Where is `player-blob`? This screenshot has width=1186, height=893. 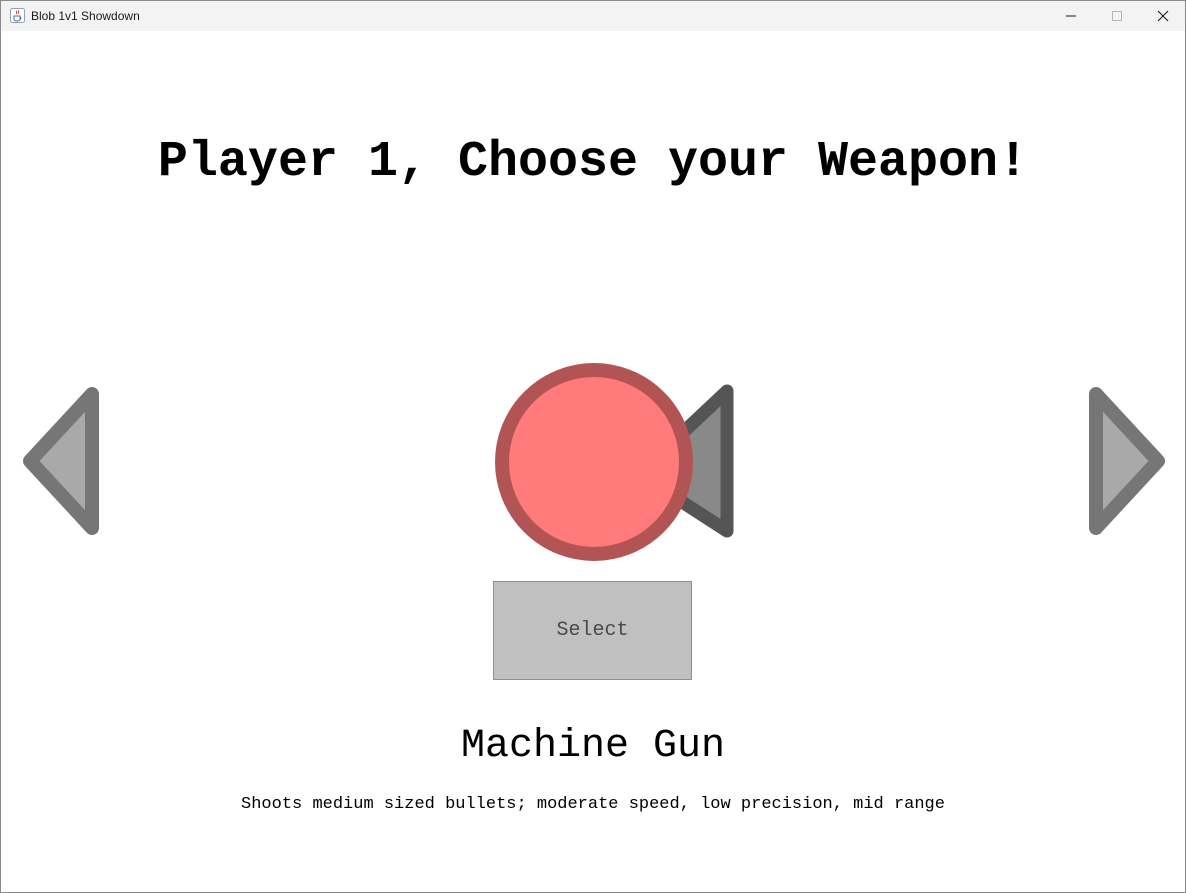 player-blob is located at coordinates (594, 462).